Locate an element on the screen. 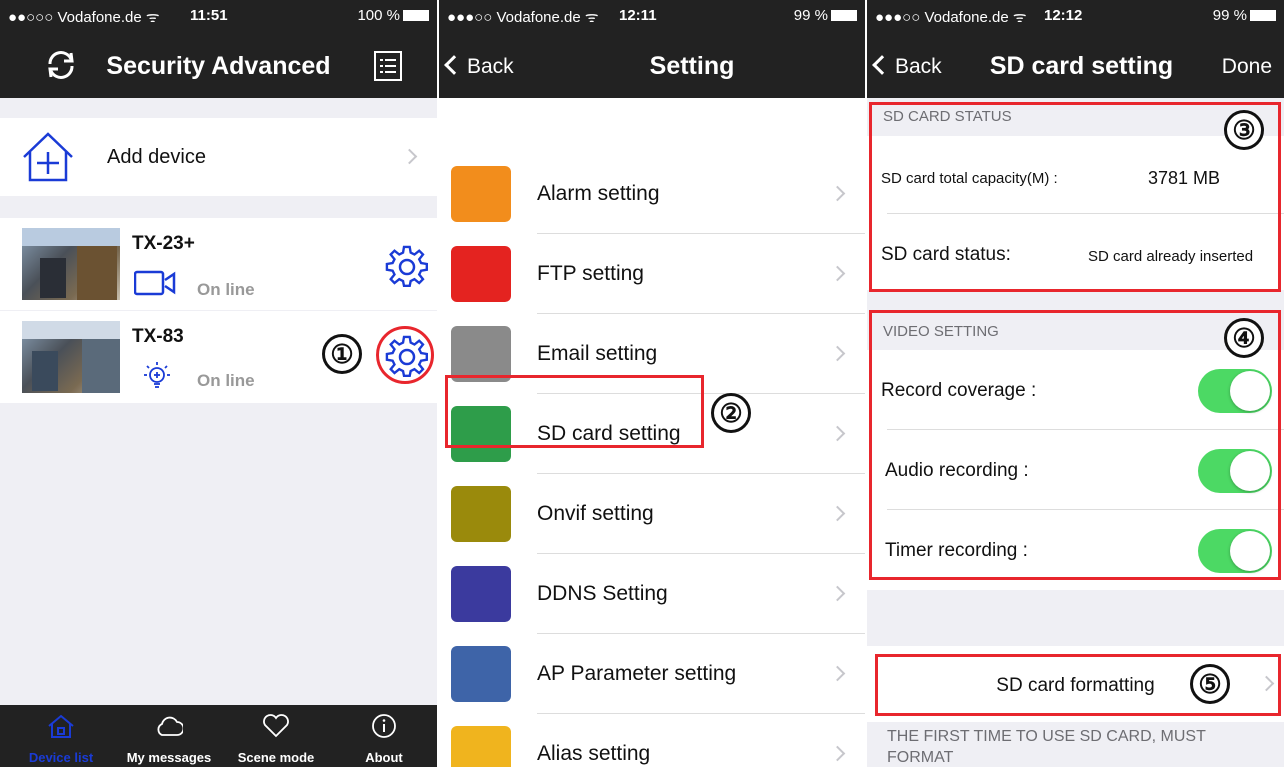 This screenshot has width=1284, height=767. bulb-icon is located at coordinates (157, 375).